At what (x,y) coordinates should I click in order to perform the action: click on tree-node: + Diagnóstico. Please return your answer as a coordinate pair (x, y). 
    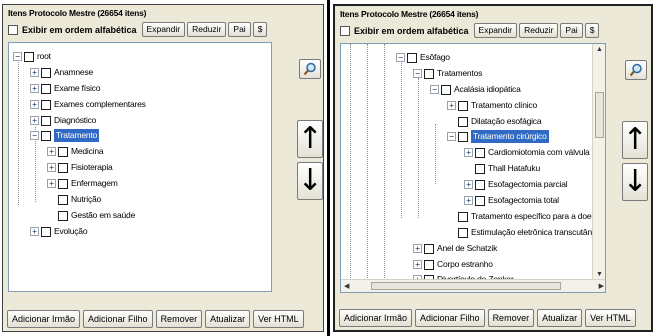
    Looking at the image, I should click on (63, 120).